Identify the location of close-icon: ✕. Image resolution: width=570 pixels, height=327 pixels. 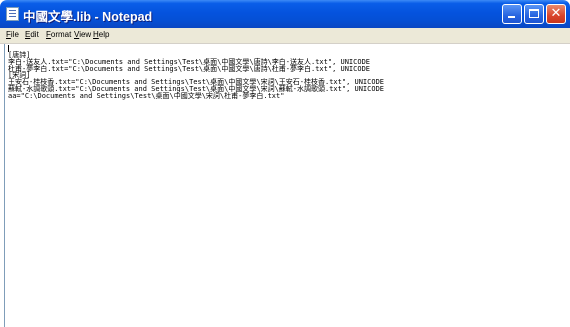
(556, 13).